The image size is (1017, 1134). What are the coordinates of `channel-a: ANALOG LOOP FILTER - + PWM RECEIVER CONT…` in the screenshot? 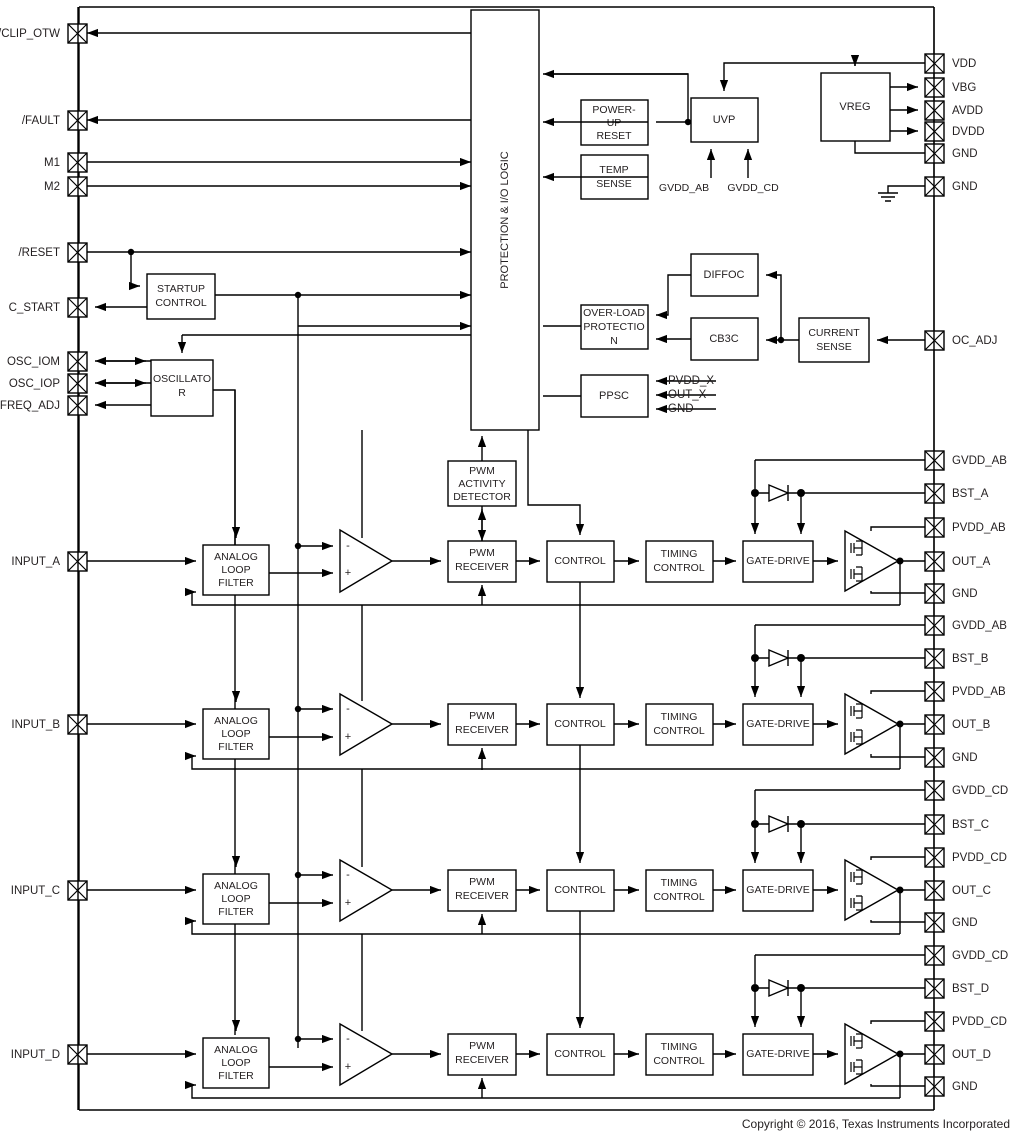 It's located at (506, 518).